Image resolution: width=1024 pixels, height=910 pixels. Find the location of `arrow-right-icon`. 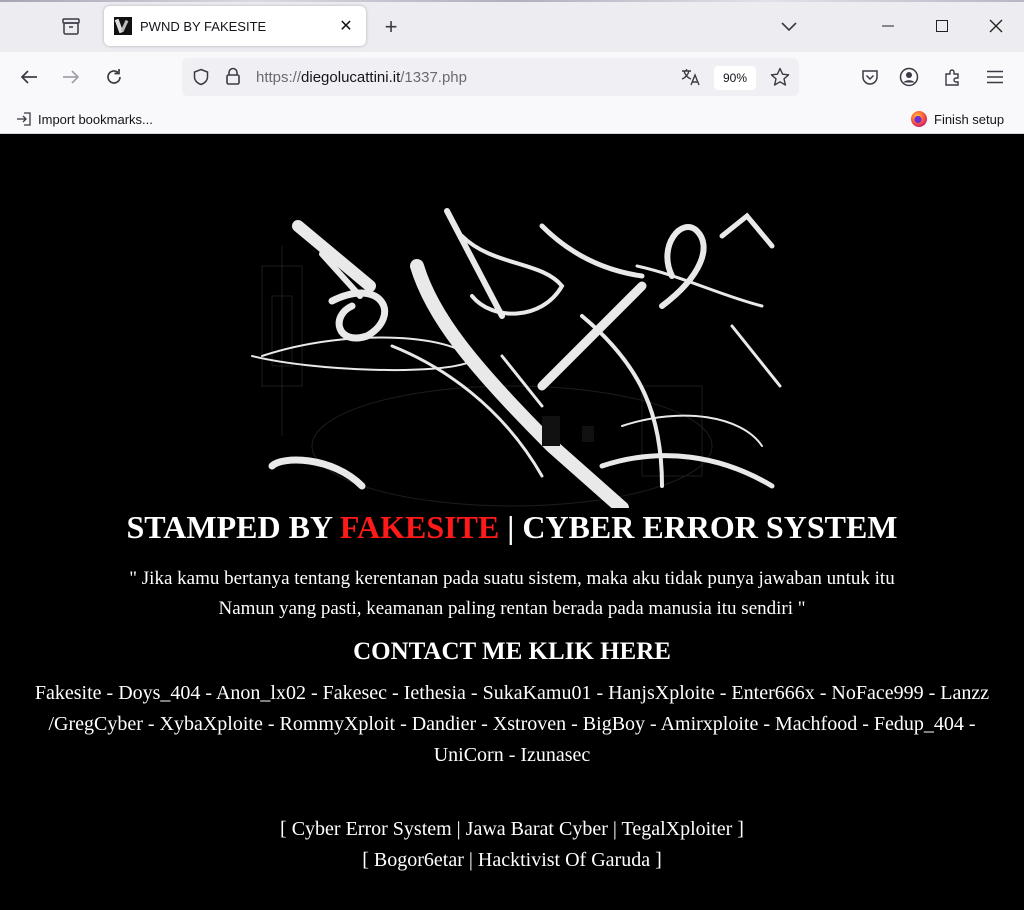

arrow-right-icon is located at coordinates (71, 77).